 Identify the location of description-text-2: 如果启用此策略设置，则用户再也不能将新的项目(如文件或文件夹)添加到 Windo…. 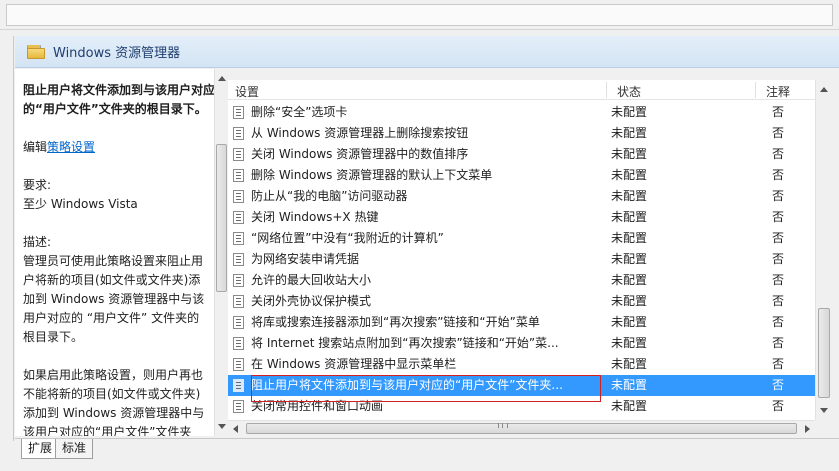
(114, 402).